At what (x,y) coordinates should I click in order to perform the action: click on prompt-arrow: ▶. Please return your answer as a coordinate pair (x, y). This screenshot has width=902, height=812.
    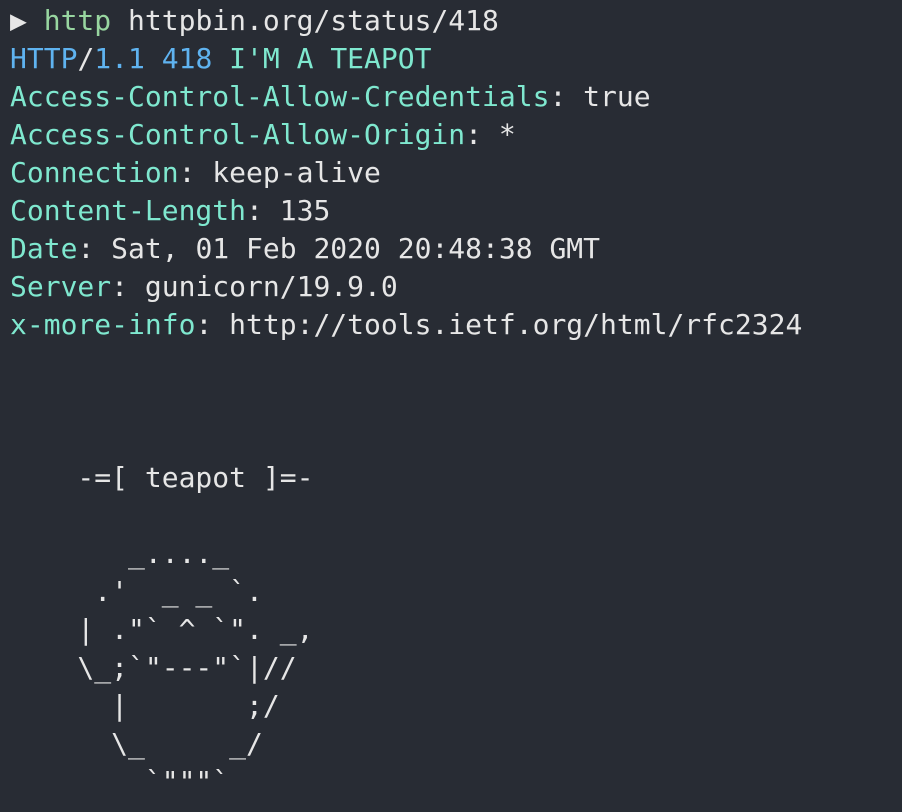
    Looking at the image, I should click on (18, 20).